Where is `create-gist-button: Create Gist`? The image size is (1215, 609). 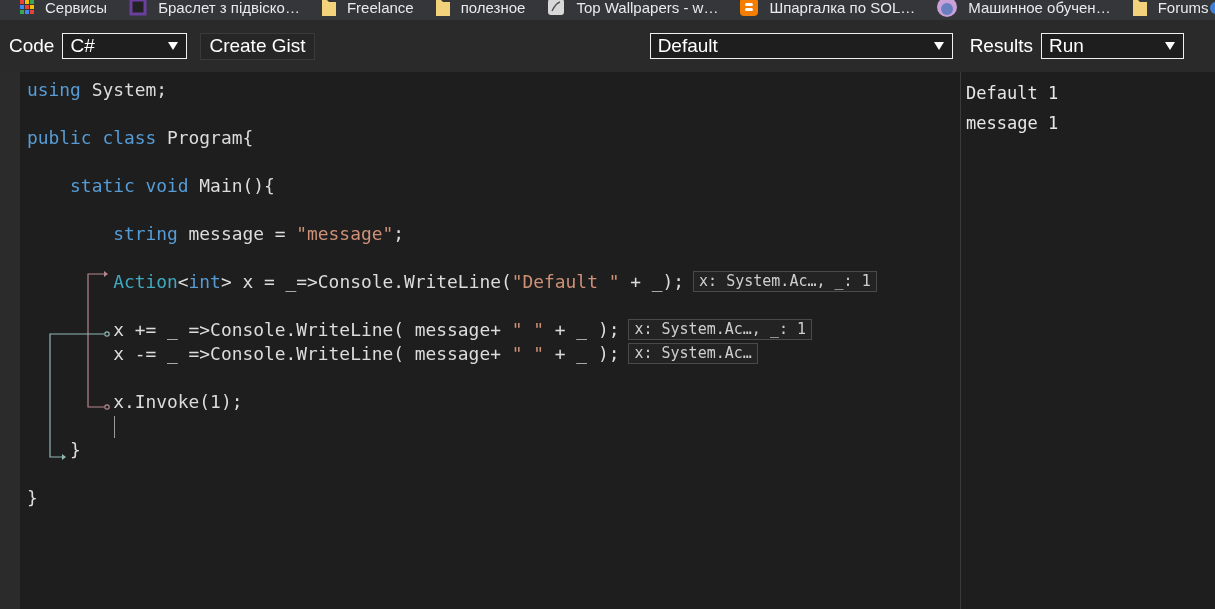
create-gist-button: Create Gist is located at coordinates (257, 46).